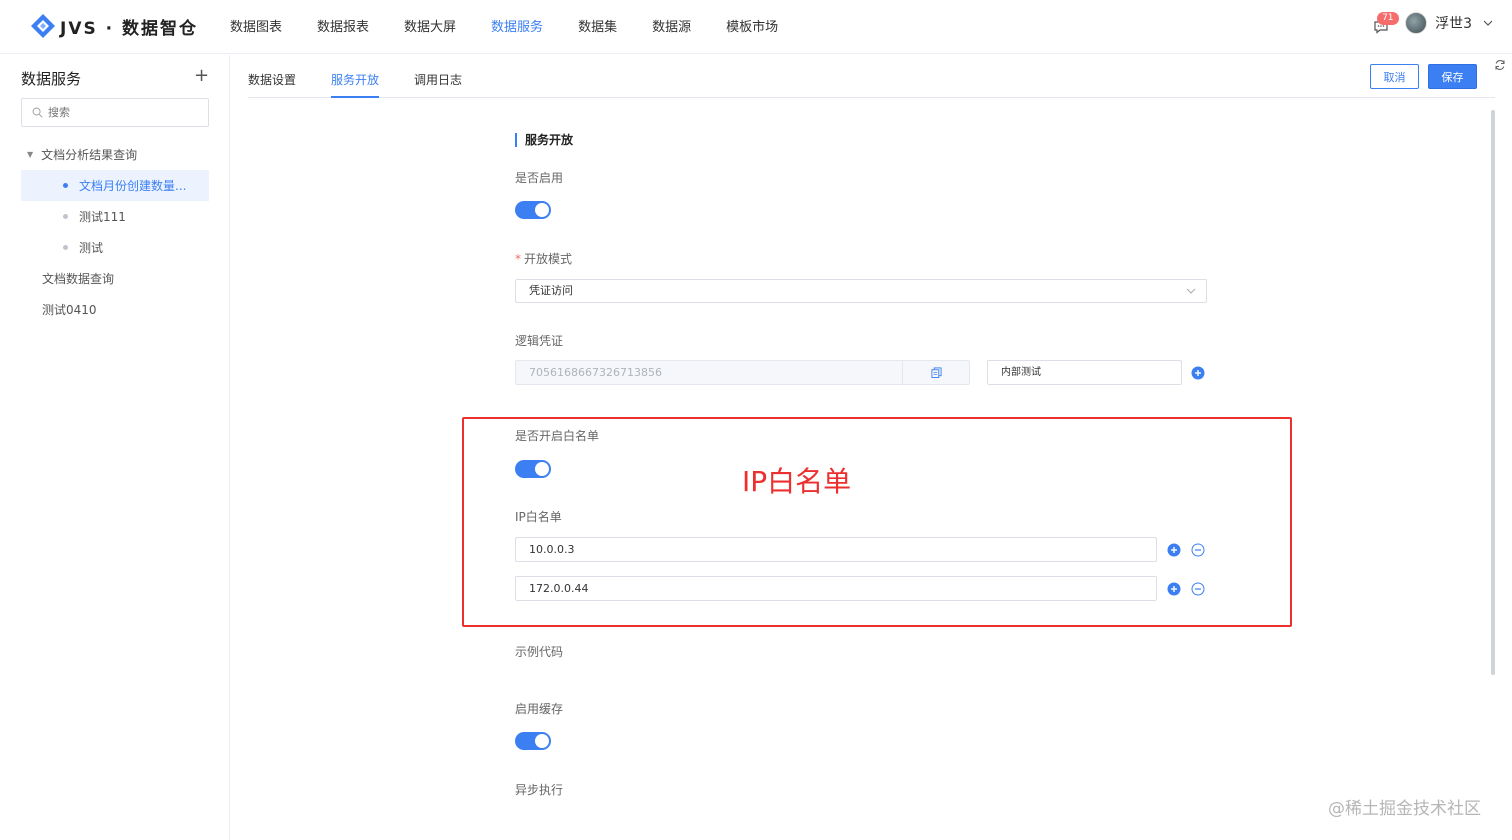  Describe the element at coordinates (78, 279) in the screenshot. I see `tree-node-label: 文档数据查询` at that location.